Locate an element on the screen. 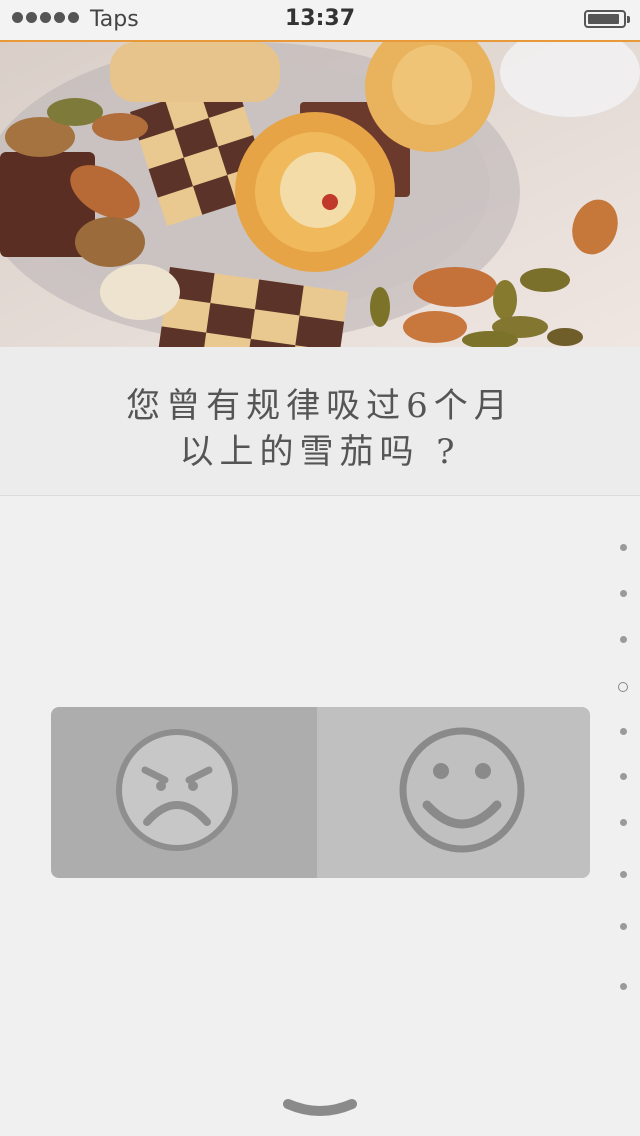  yes-button is located at coordinates (453, 792).